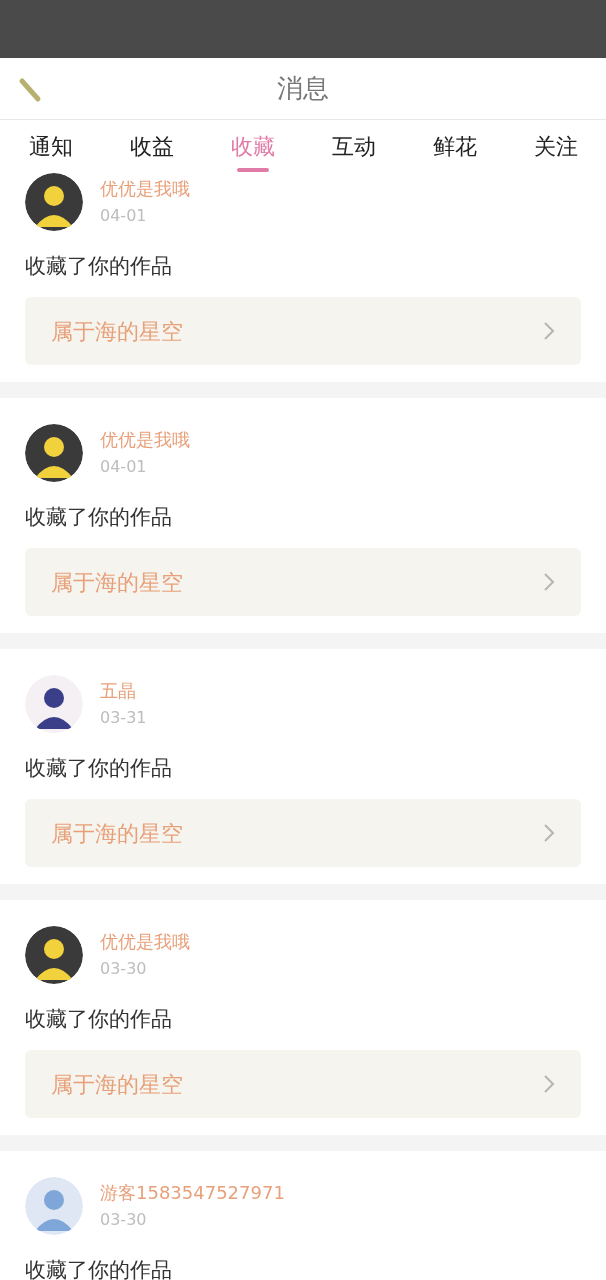 The height and width of the screenshot is (1280, 606). Describe the element at coordinates (30, 90) in the screenshot. I see `back-icon` at that location.